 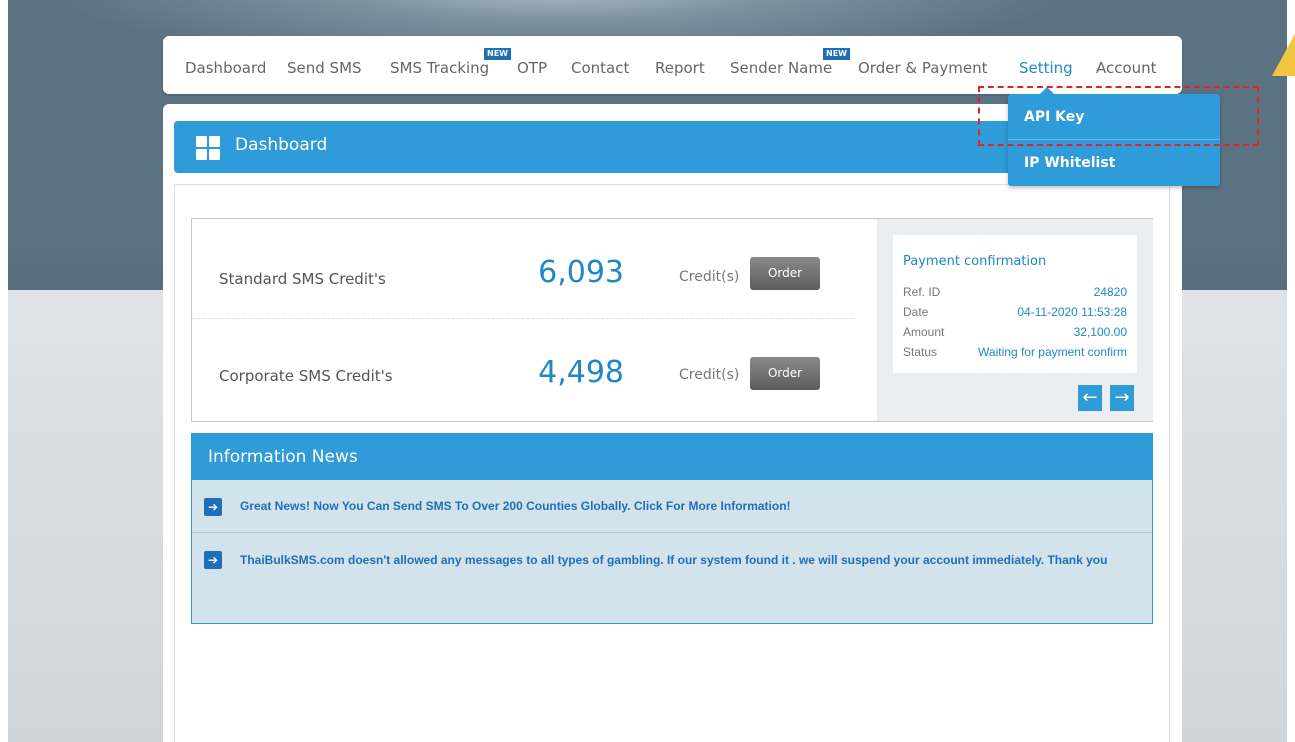 What do you see at coordinates (1114, 163) in the screenshot?
I see `menu-item-ip-whitelist: IP Whitelist` at bounding box center [1114, 163].